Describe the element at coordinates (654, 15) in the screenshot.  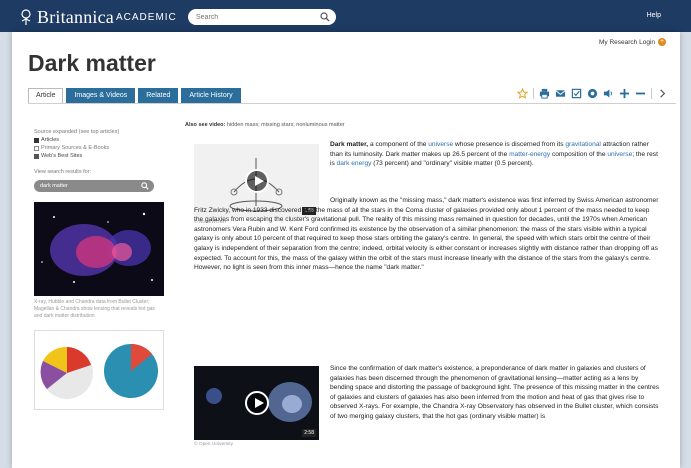
I see `help-link: Help` at that location.